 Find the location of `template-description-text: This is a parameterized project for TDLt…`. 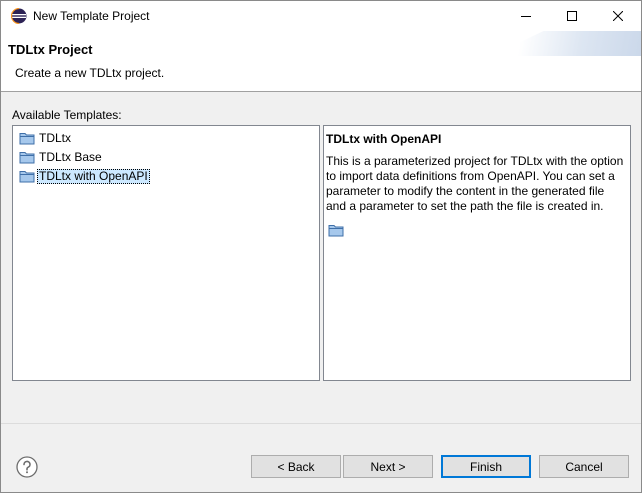

template-description-text: This is a parameterized project for TDLt… is located at coordinates (475, 183).